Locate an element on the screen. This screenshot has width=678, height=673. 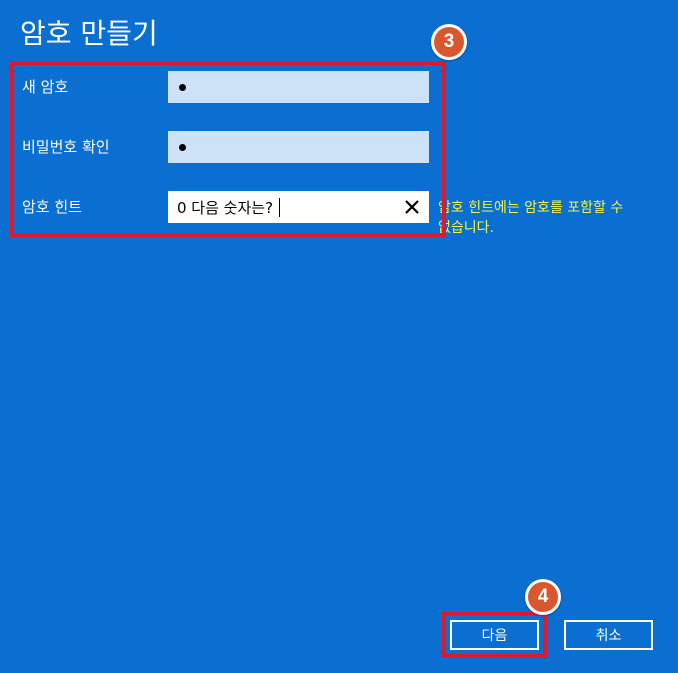
cancel-button-label: 취소 is located at coordinates (608, 636).